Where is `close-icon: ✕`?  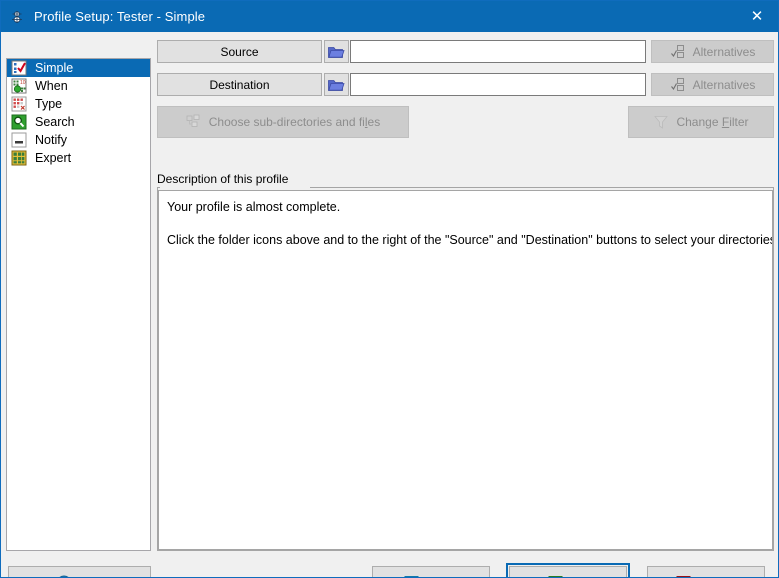 close-icon: ✕ is located at coordinates (756, 16).